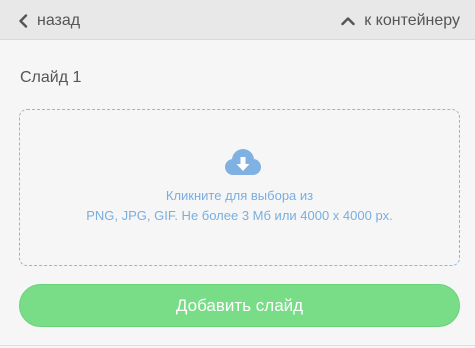  I want to click on back-link-label: назад, so click(59, 20).